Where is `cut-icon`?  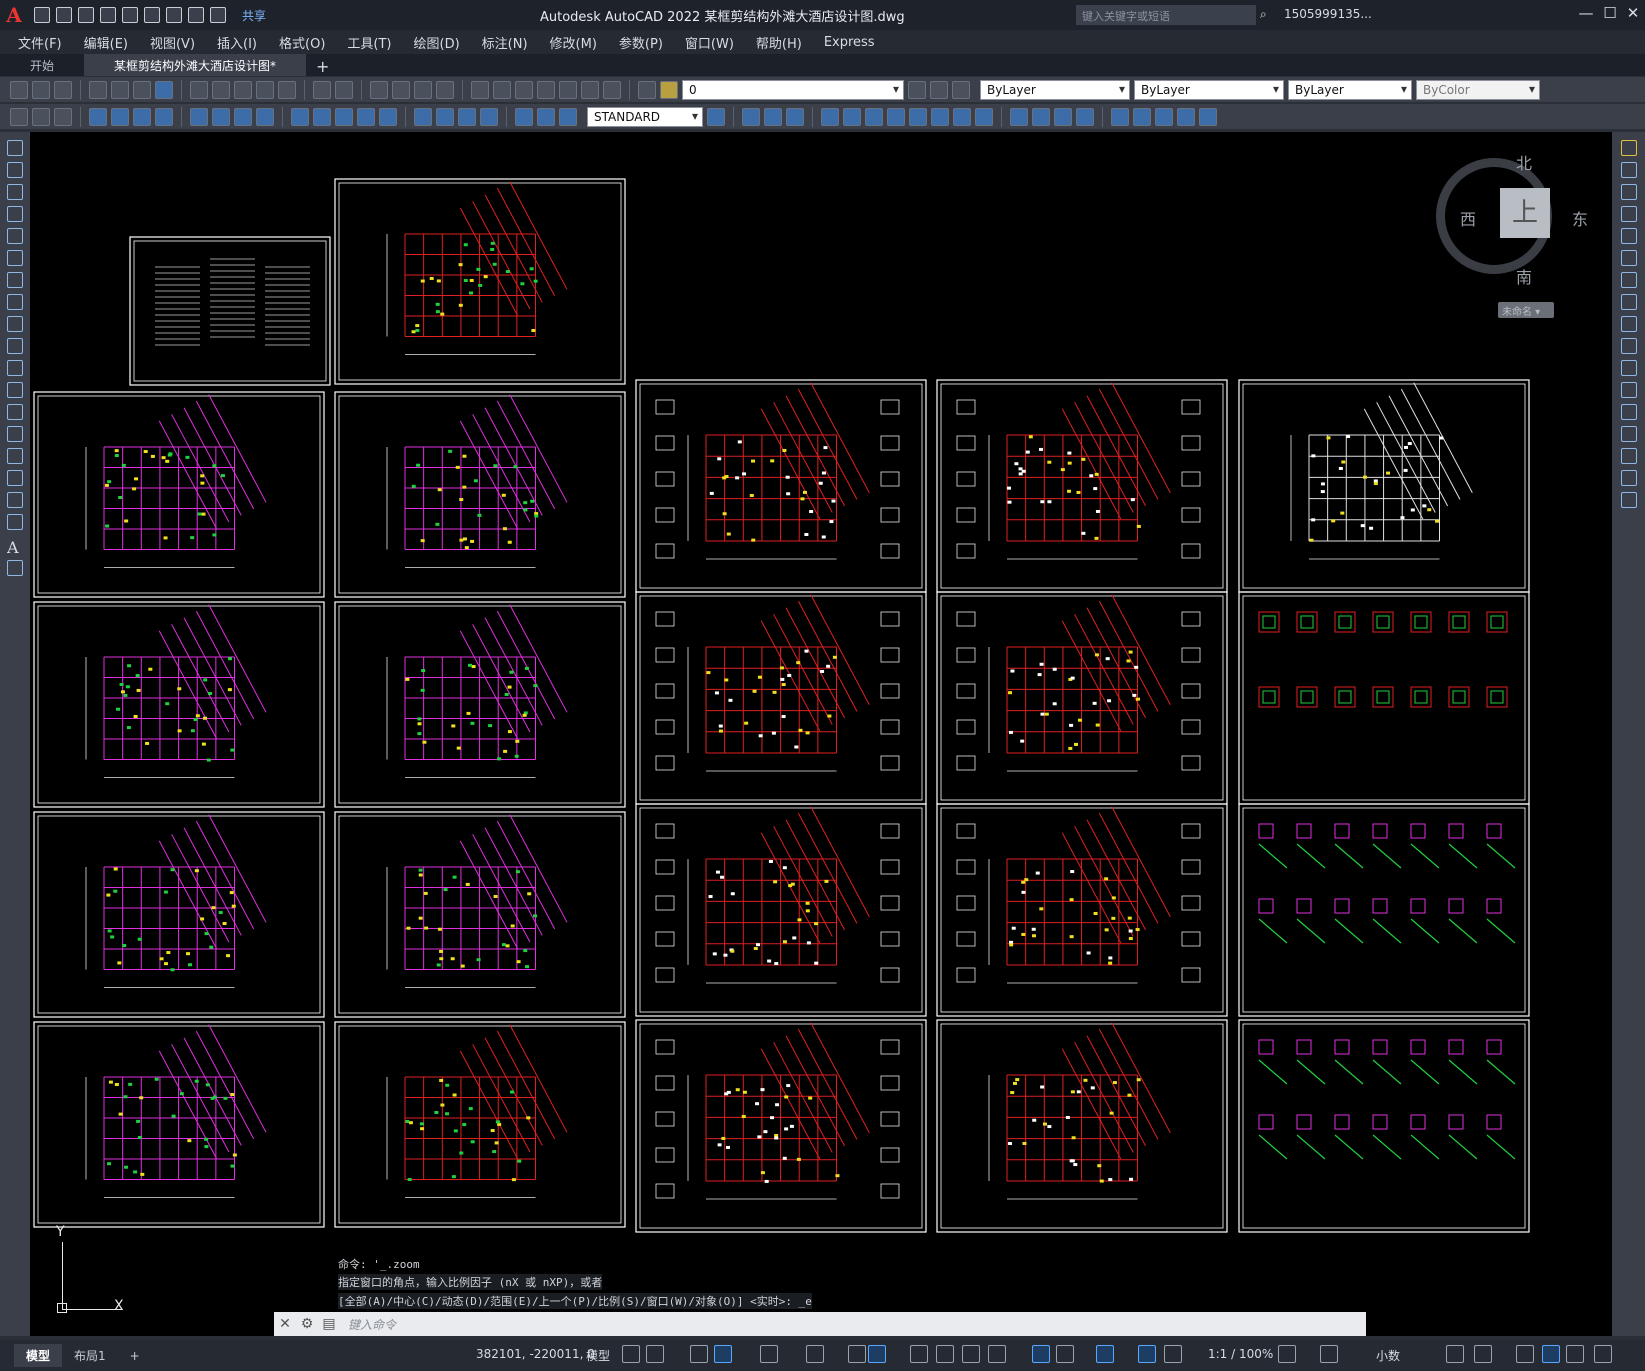
cut-icon is located at coordinates (199, 89).